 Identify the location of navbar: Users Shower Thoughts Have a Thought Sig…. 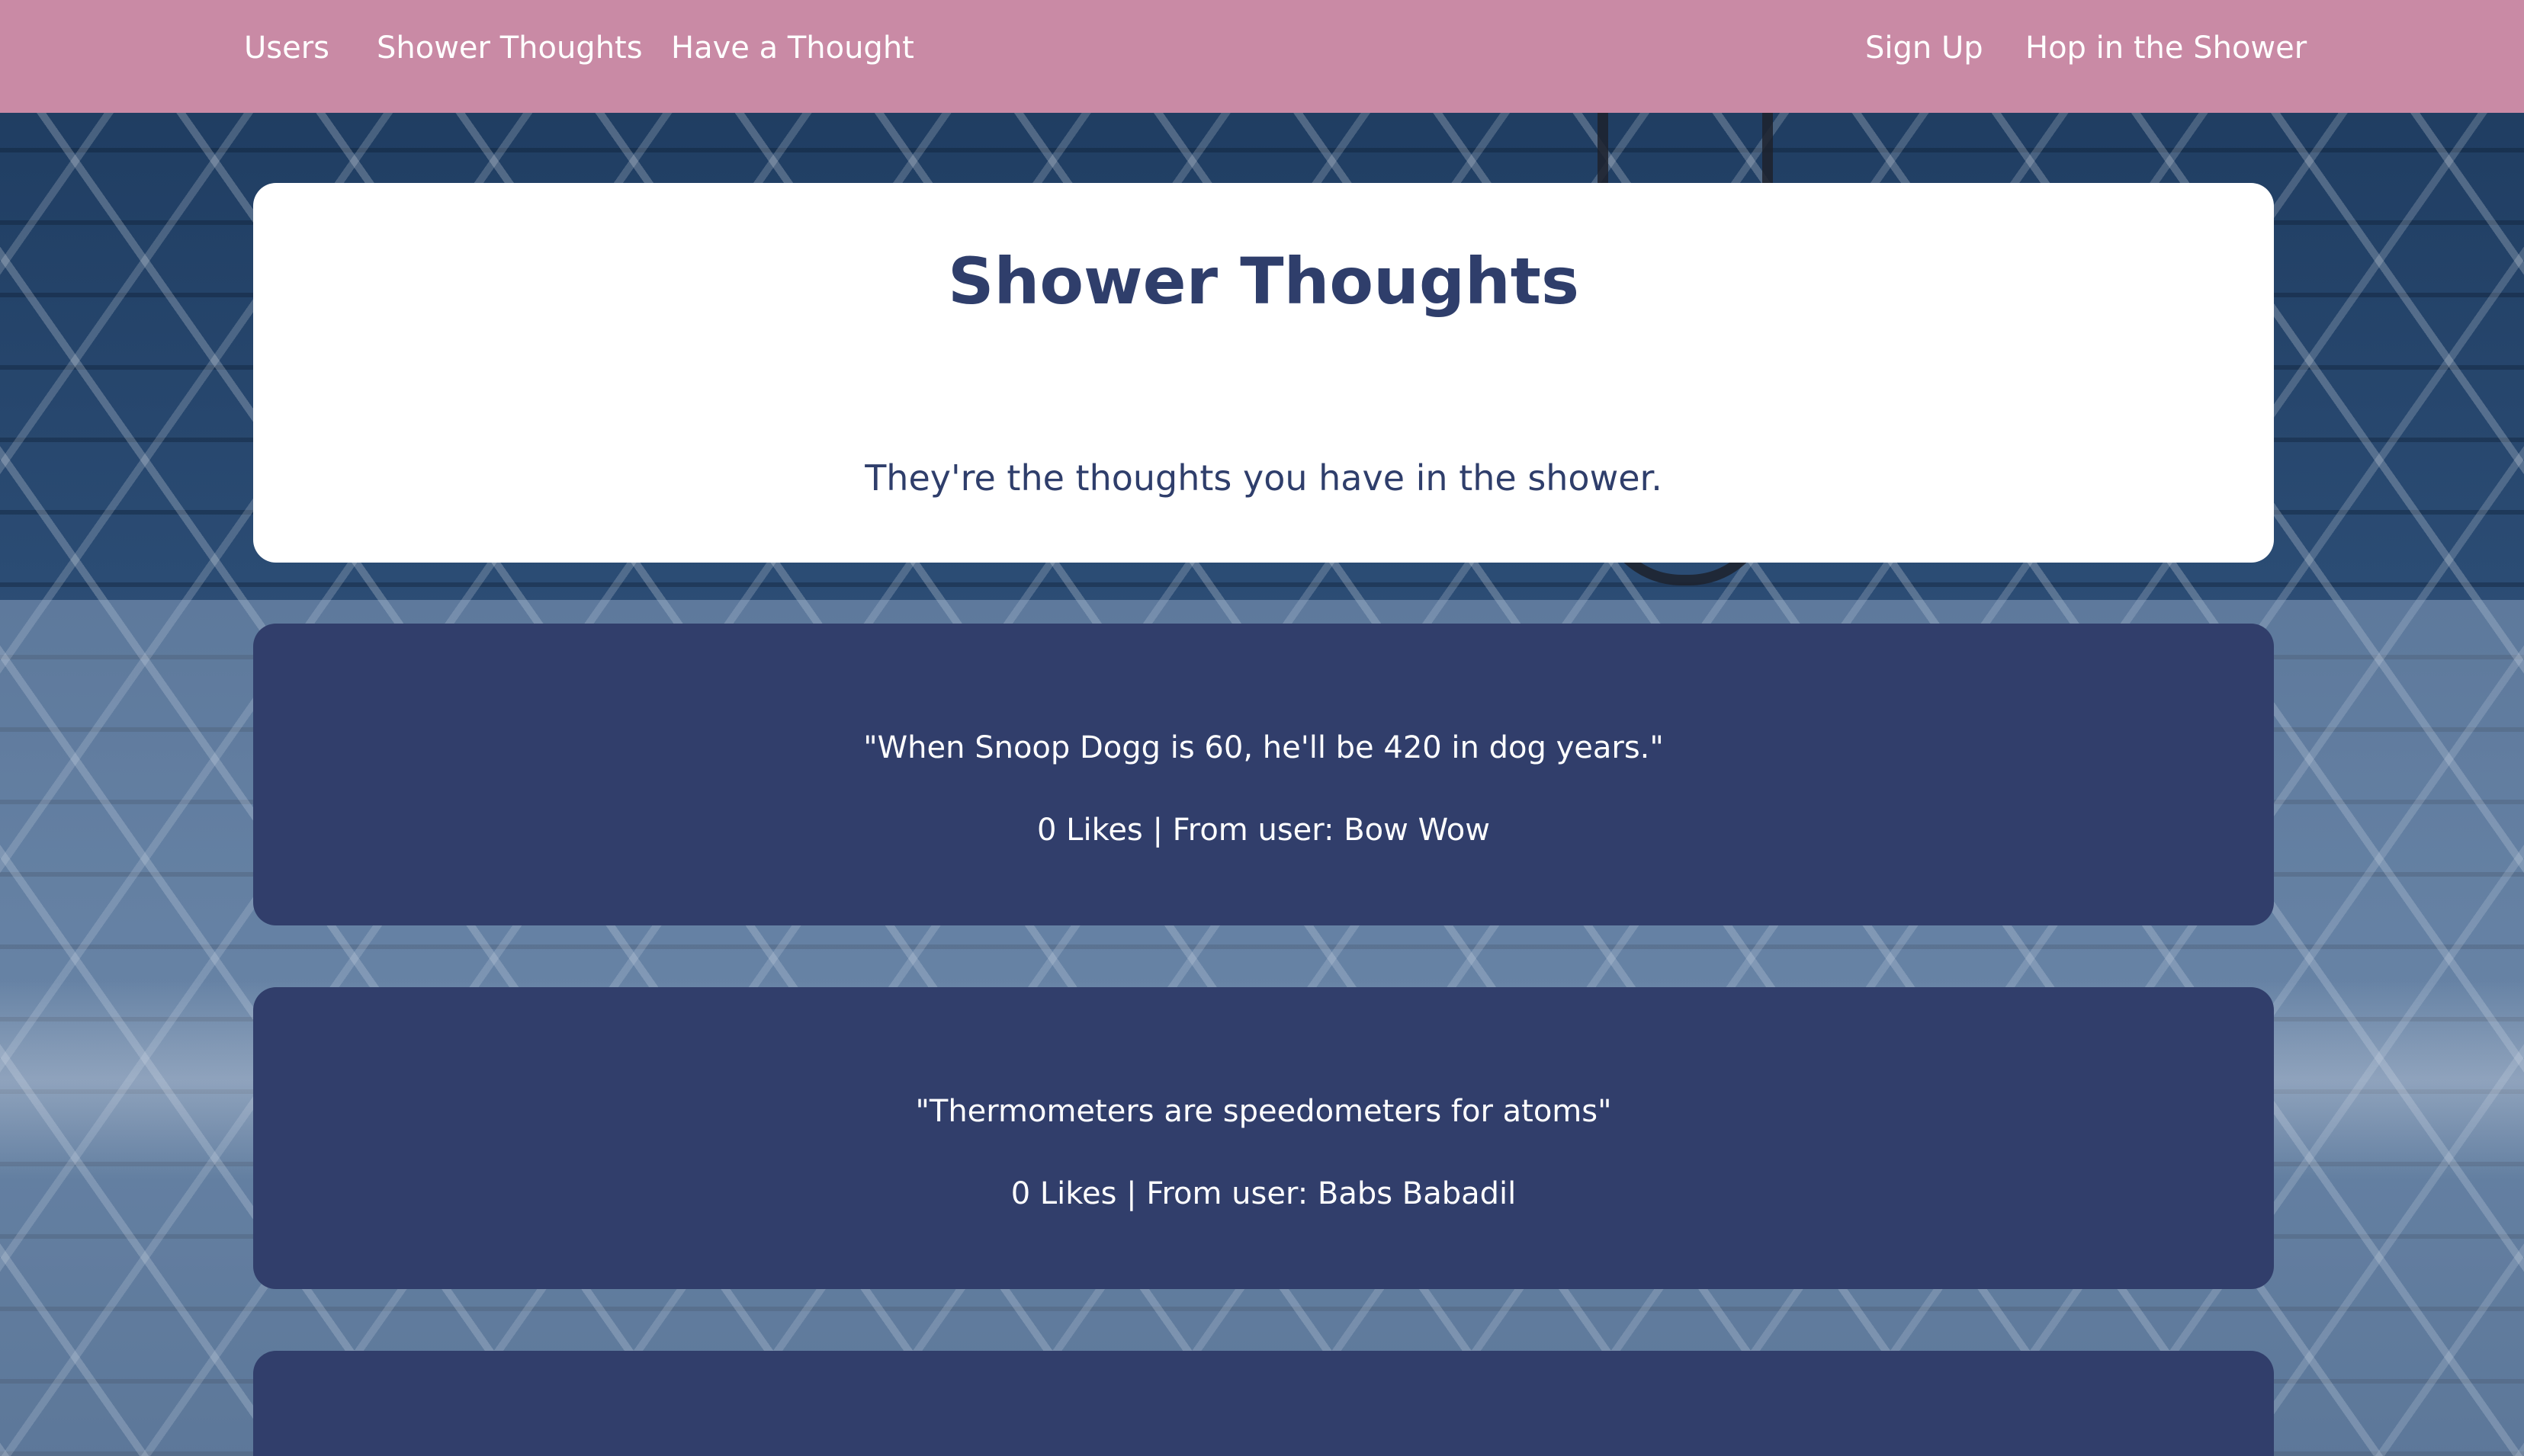
(1262, 56).